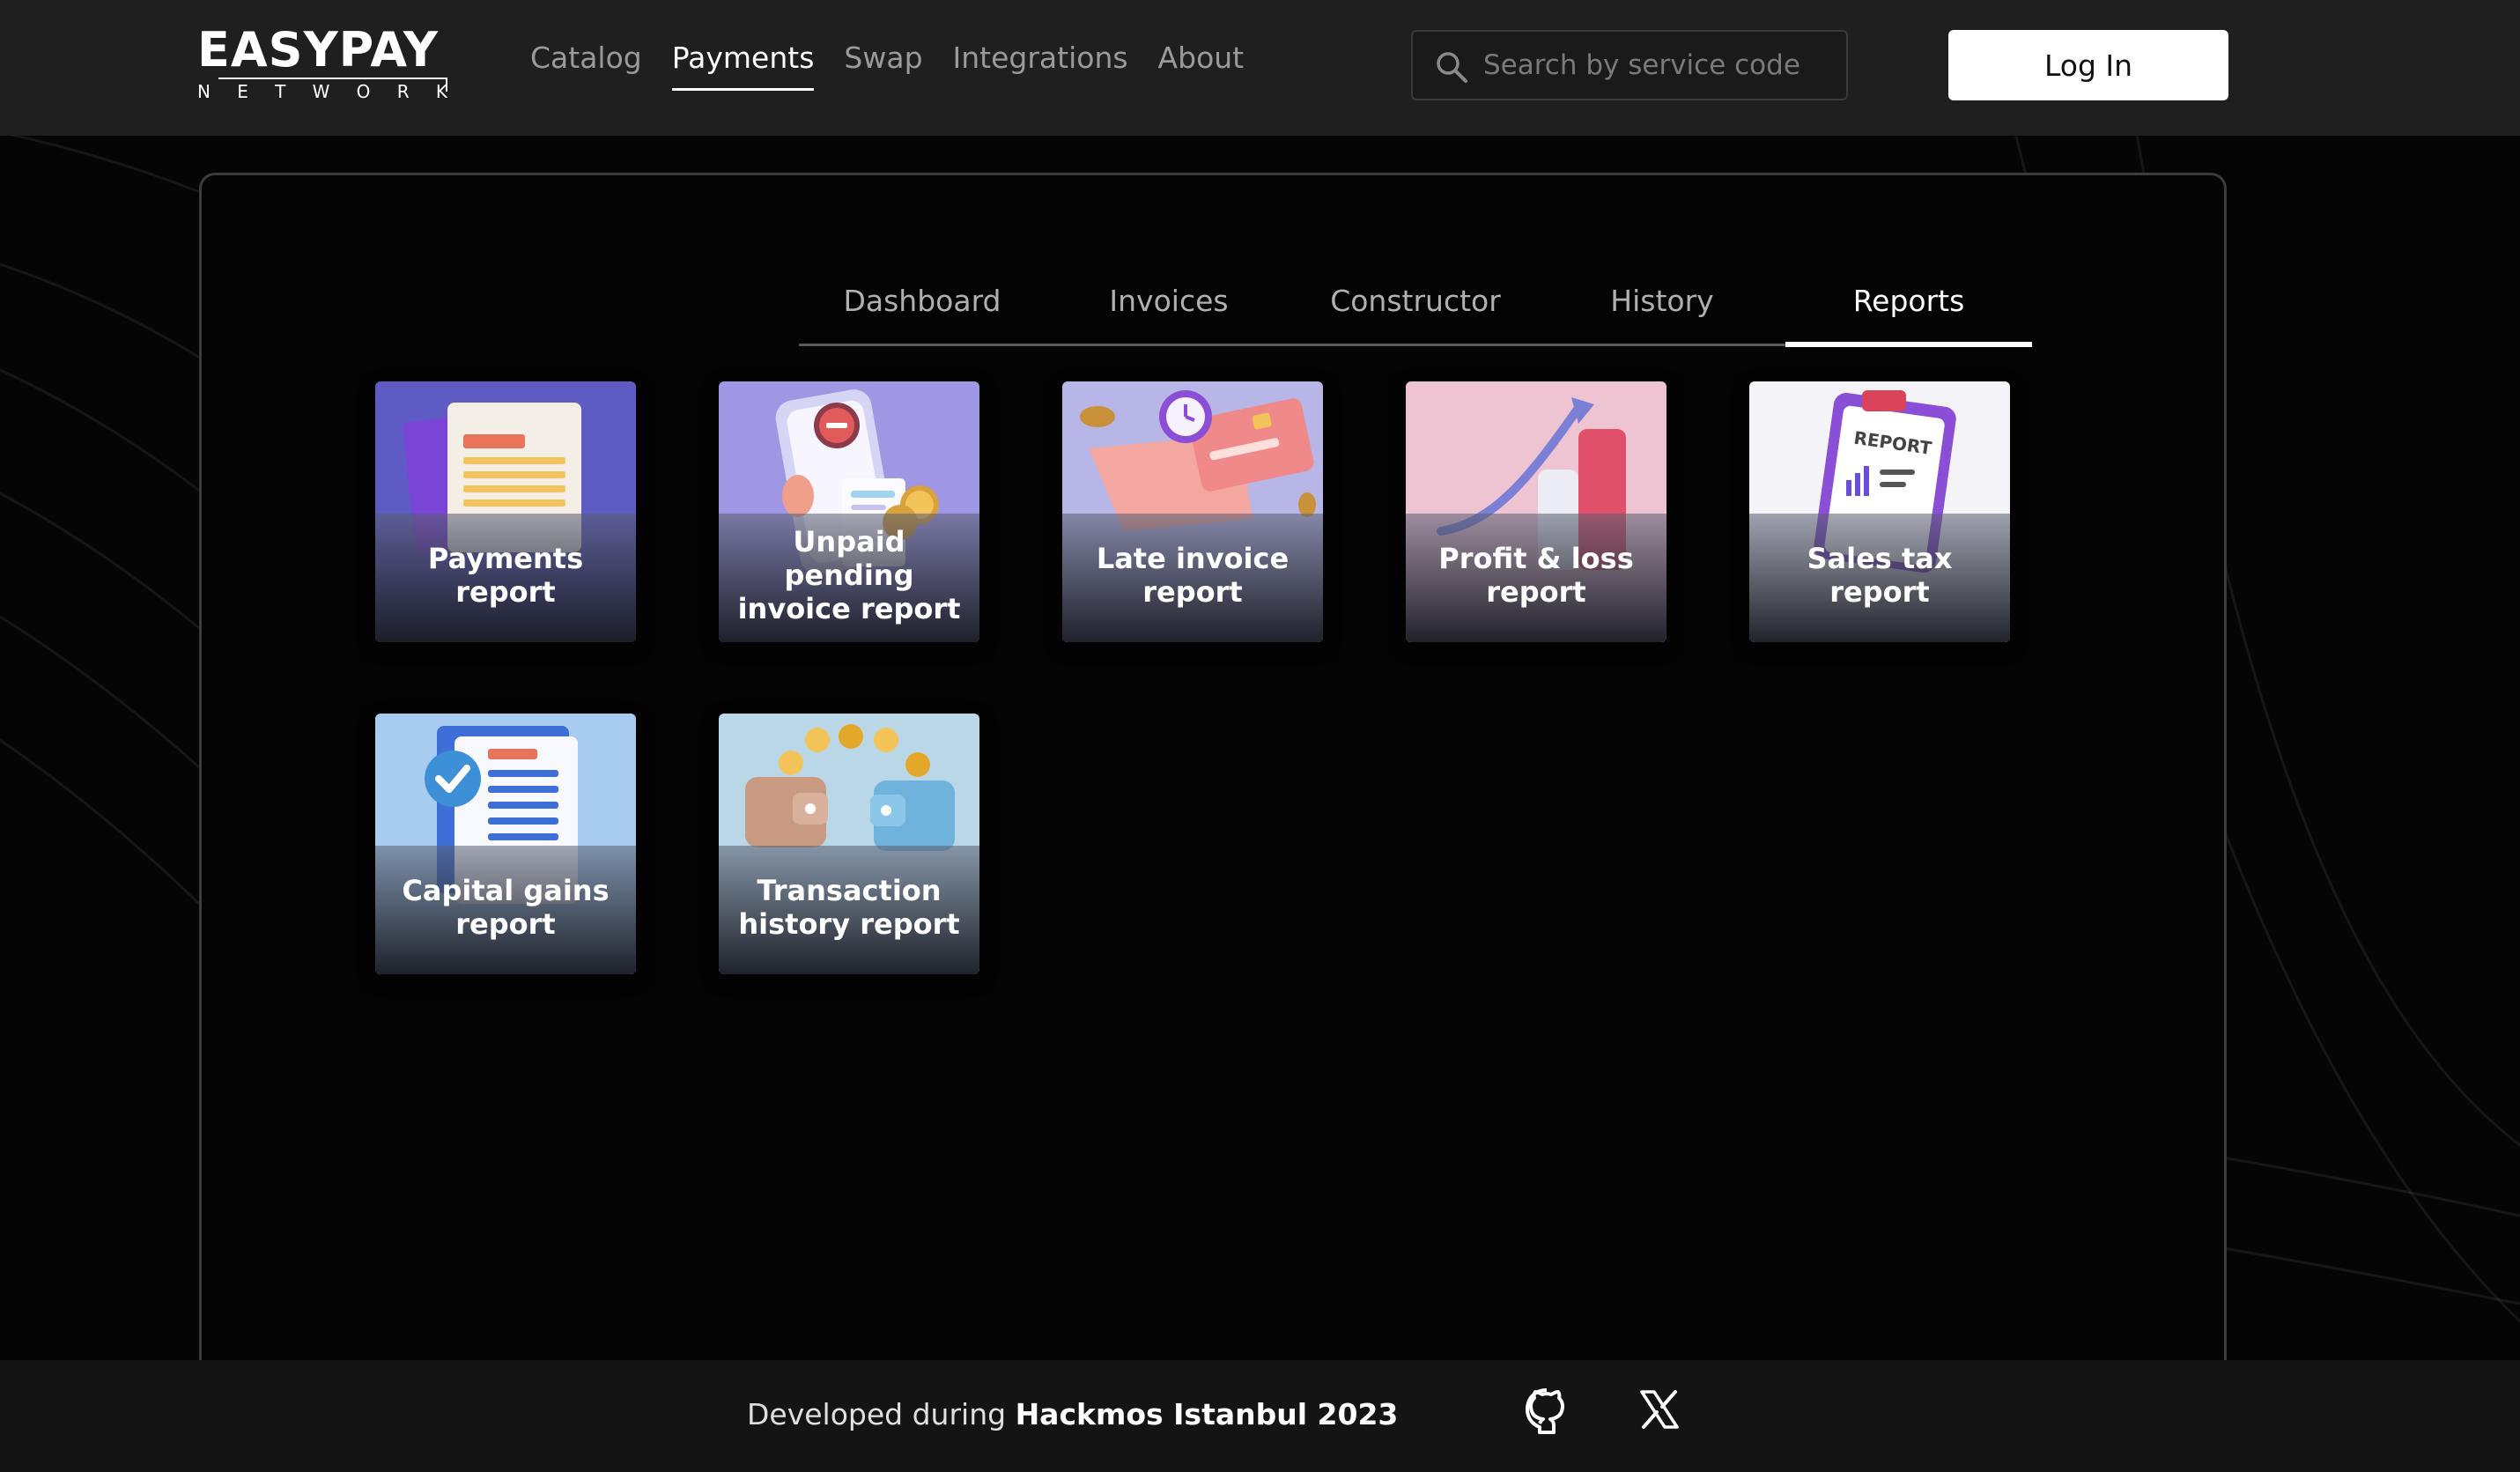 This screenshot has height=1472, width=2520. I want to click on footer-event-link: Hackmos Istanbul 2023, so click(1207, 1414).